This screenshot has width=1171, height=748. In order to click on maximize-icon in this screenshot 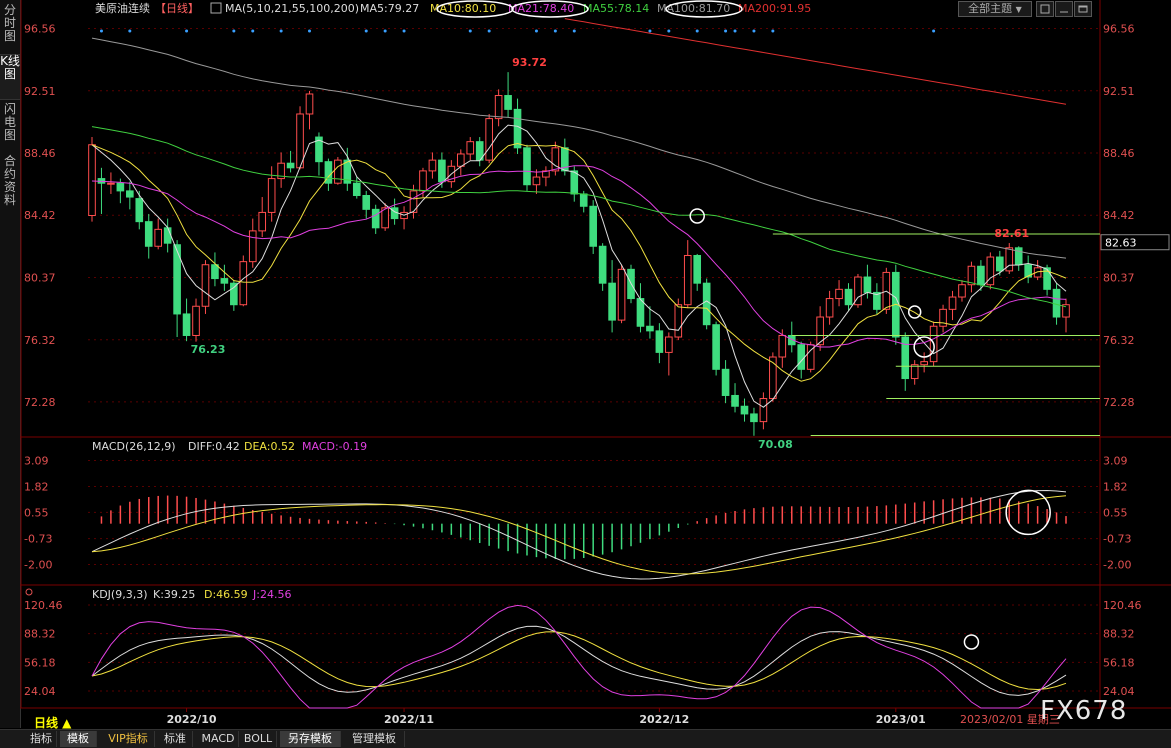, I will do `click(1083, 9)`.